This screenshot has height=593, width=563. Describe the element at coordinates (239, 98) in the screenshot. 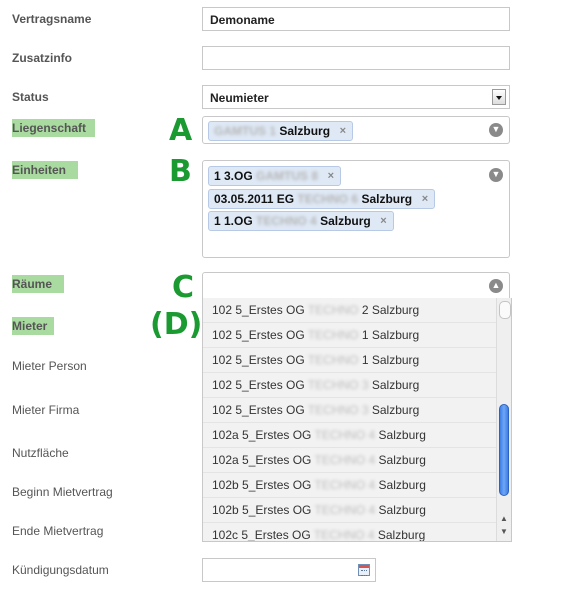

I see `status-select-value: Neumieter` at that location.